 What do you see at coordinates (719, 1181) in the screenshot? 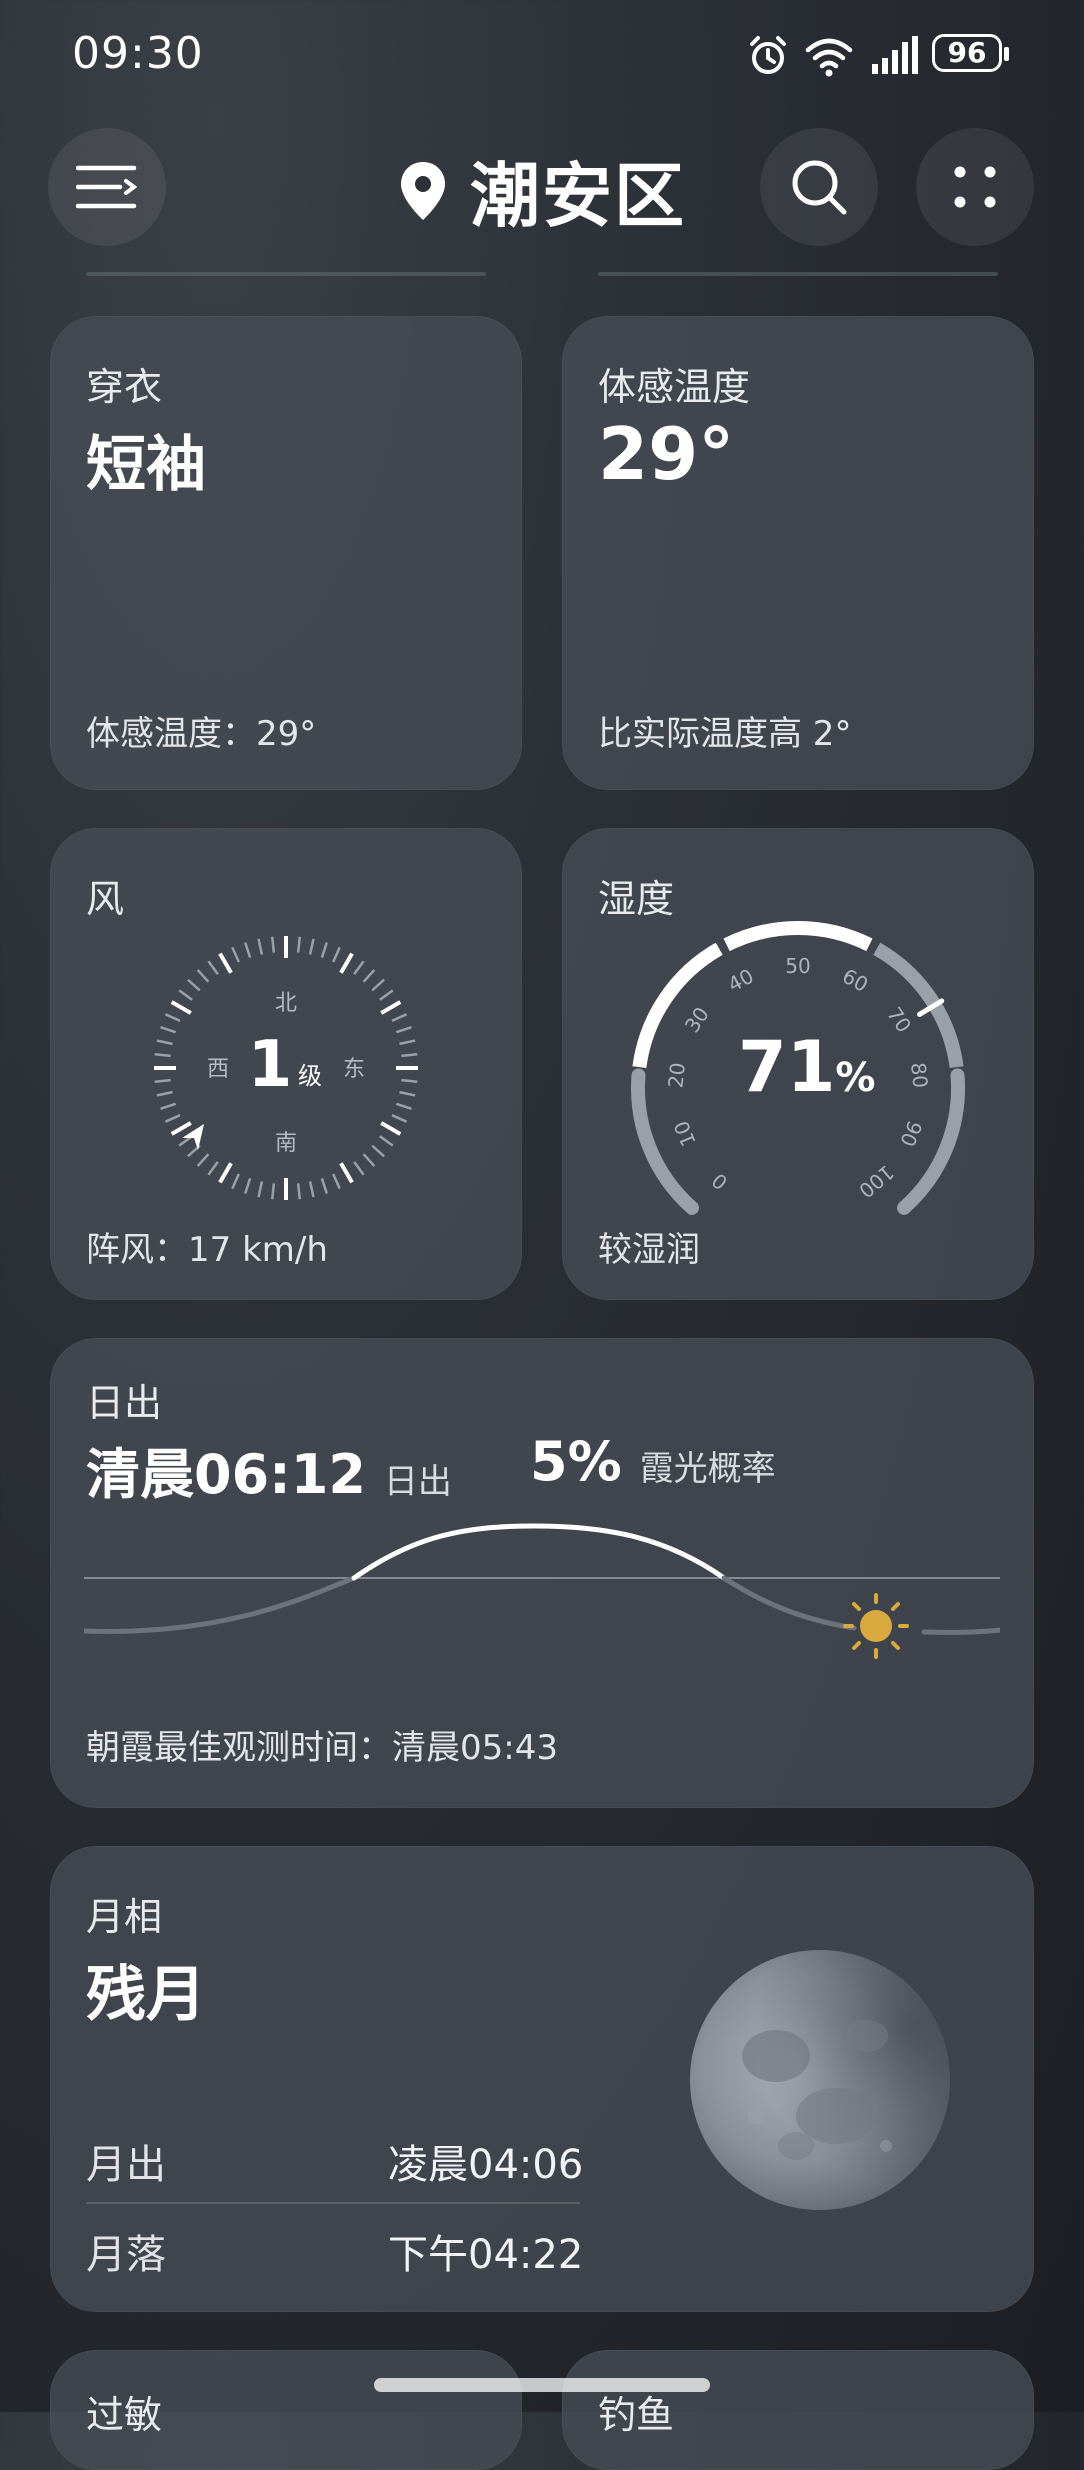
I see `humidity-tick-label: 0` at bounding box center [719, 1181].